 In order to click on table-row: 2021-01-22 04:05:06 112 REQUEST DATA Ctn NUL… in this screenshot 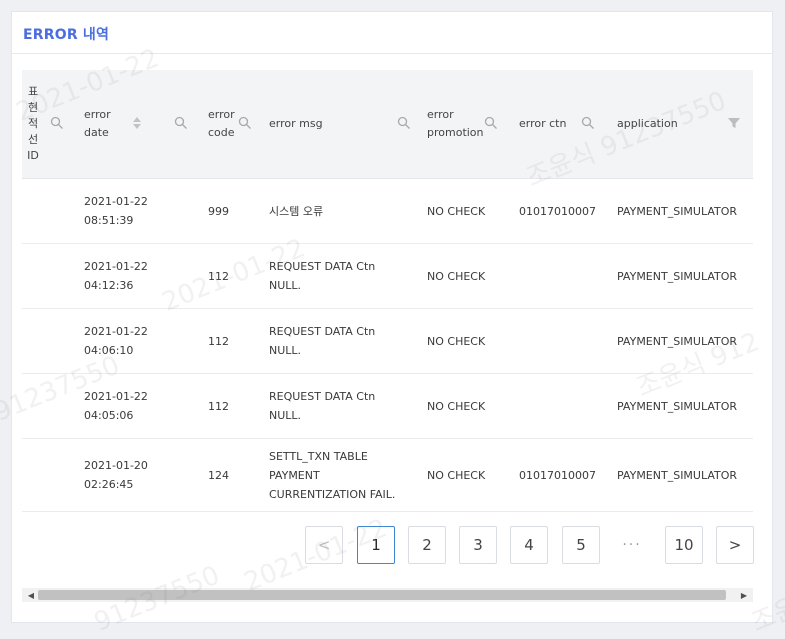, I will do `click(387, 406)`.